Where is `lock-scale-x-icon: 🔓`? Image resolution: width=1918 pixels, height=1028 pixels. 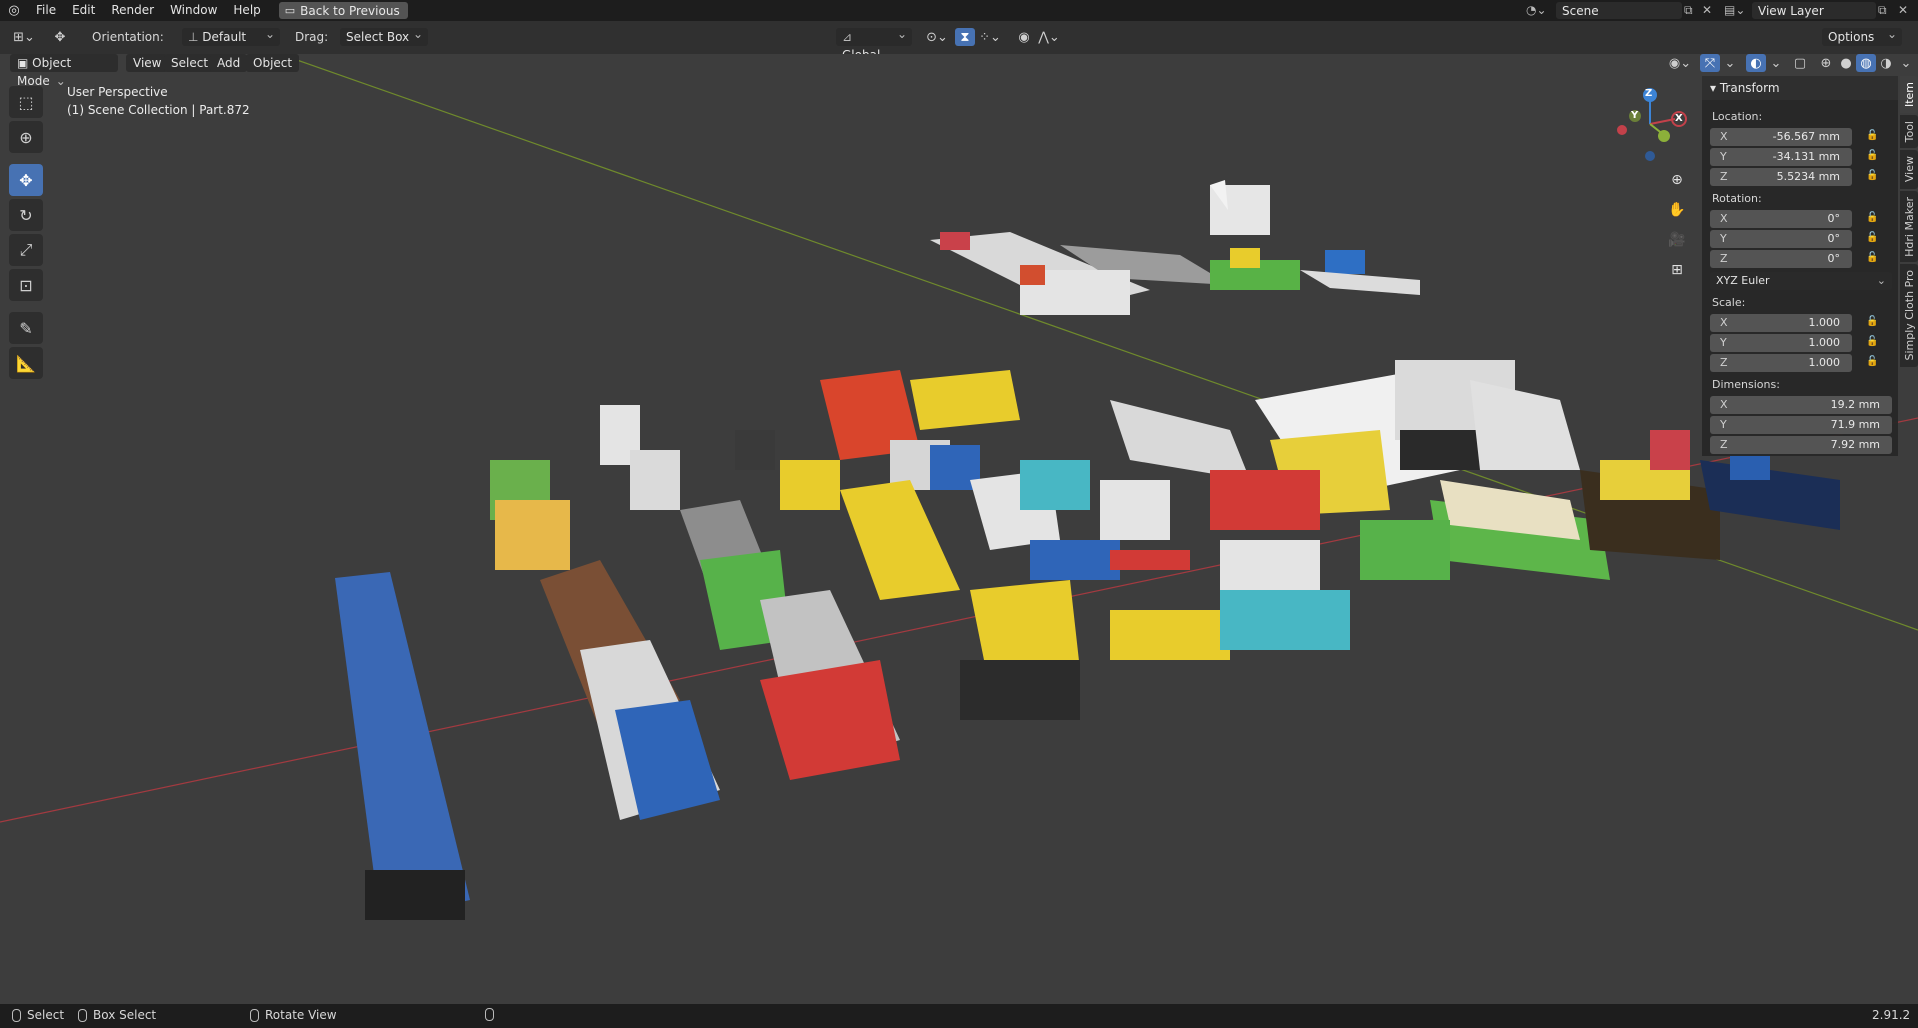
lock-scale-x-icon: 🔓 is located at coordinates (1873, 322).